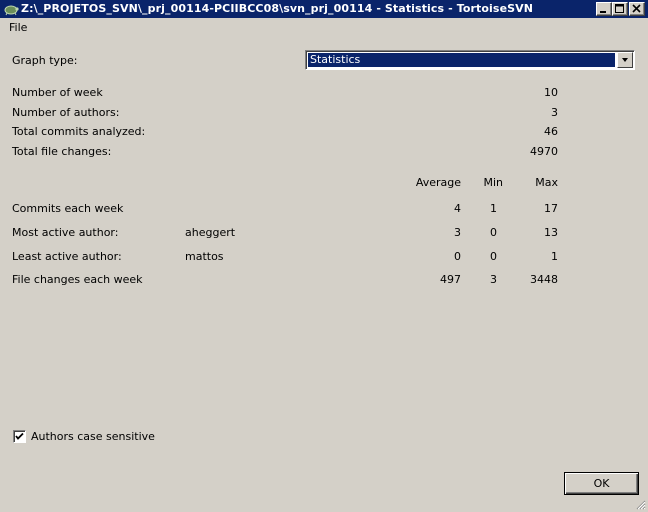 This screenshot has height=512, width=648. What do you see at coordinates (438, 182) in the screenshot?
I see `average-header: Average` at bounding box center [438, 182].